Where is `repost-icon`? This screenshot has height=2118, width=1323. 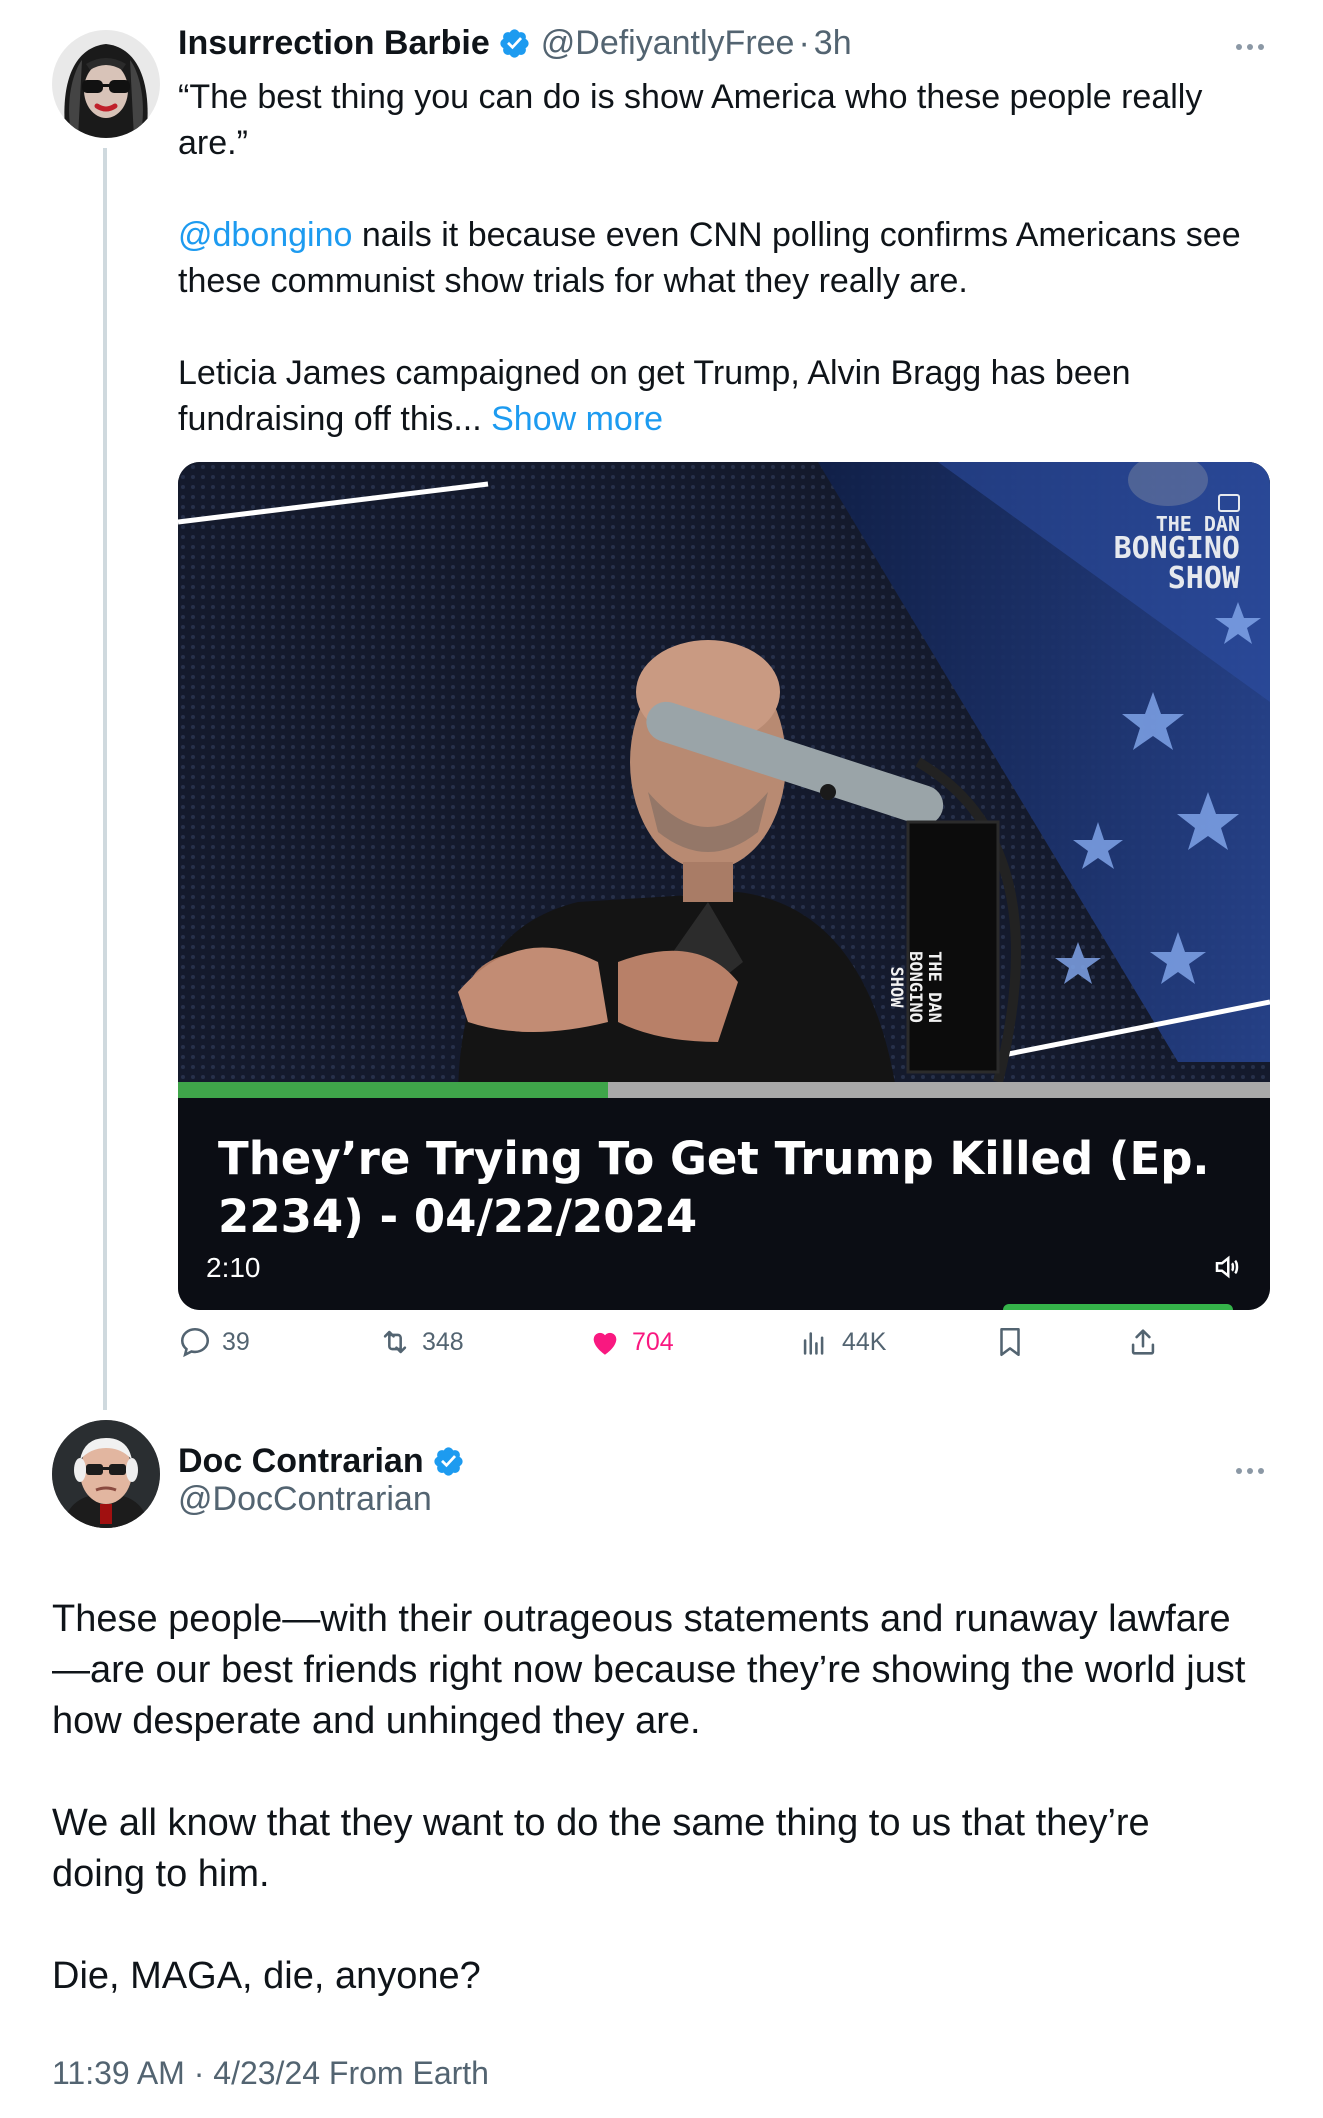
repost-icon is located at coordinates (395, 1342).